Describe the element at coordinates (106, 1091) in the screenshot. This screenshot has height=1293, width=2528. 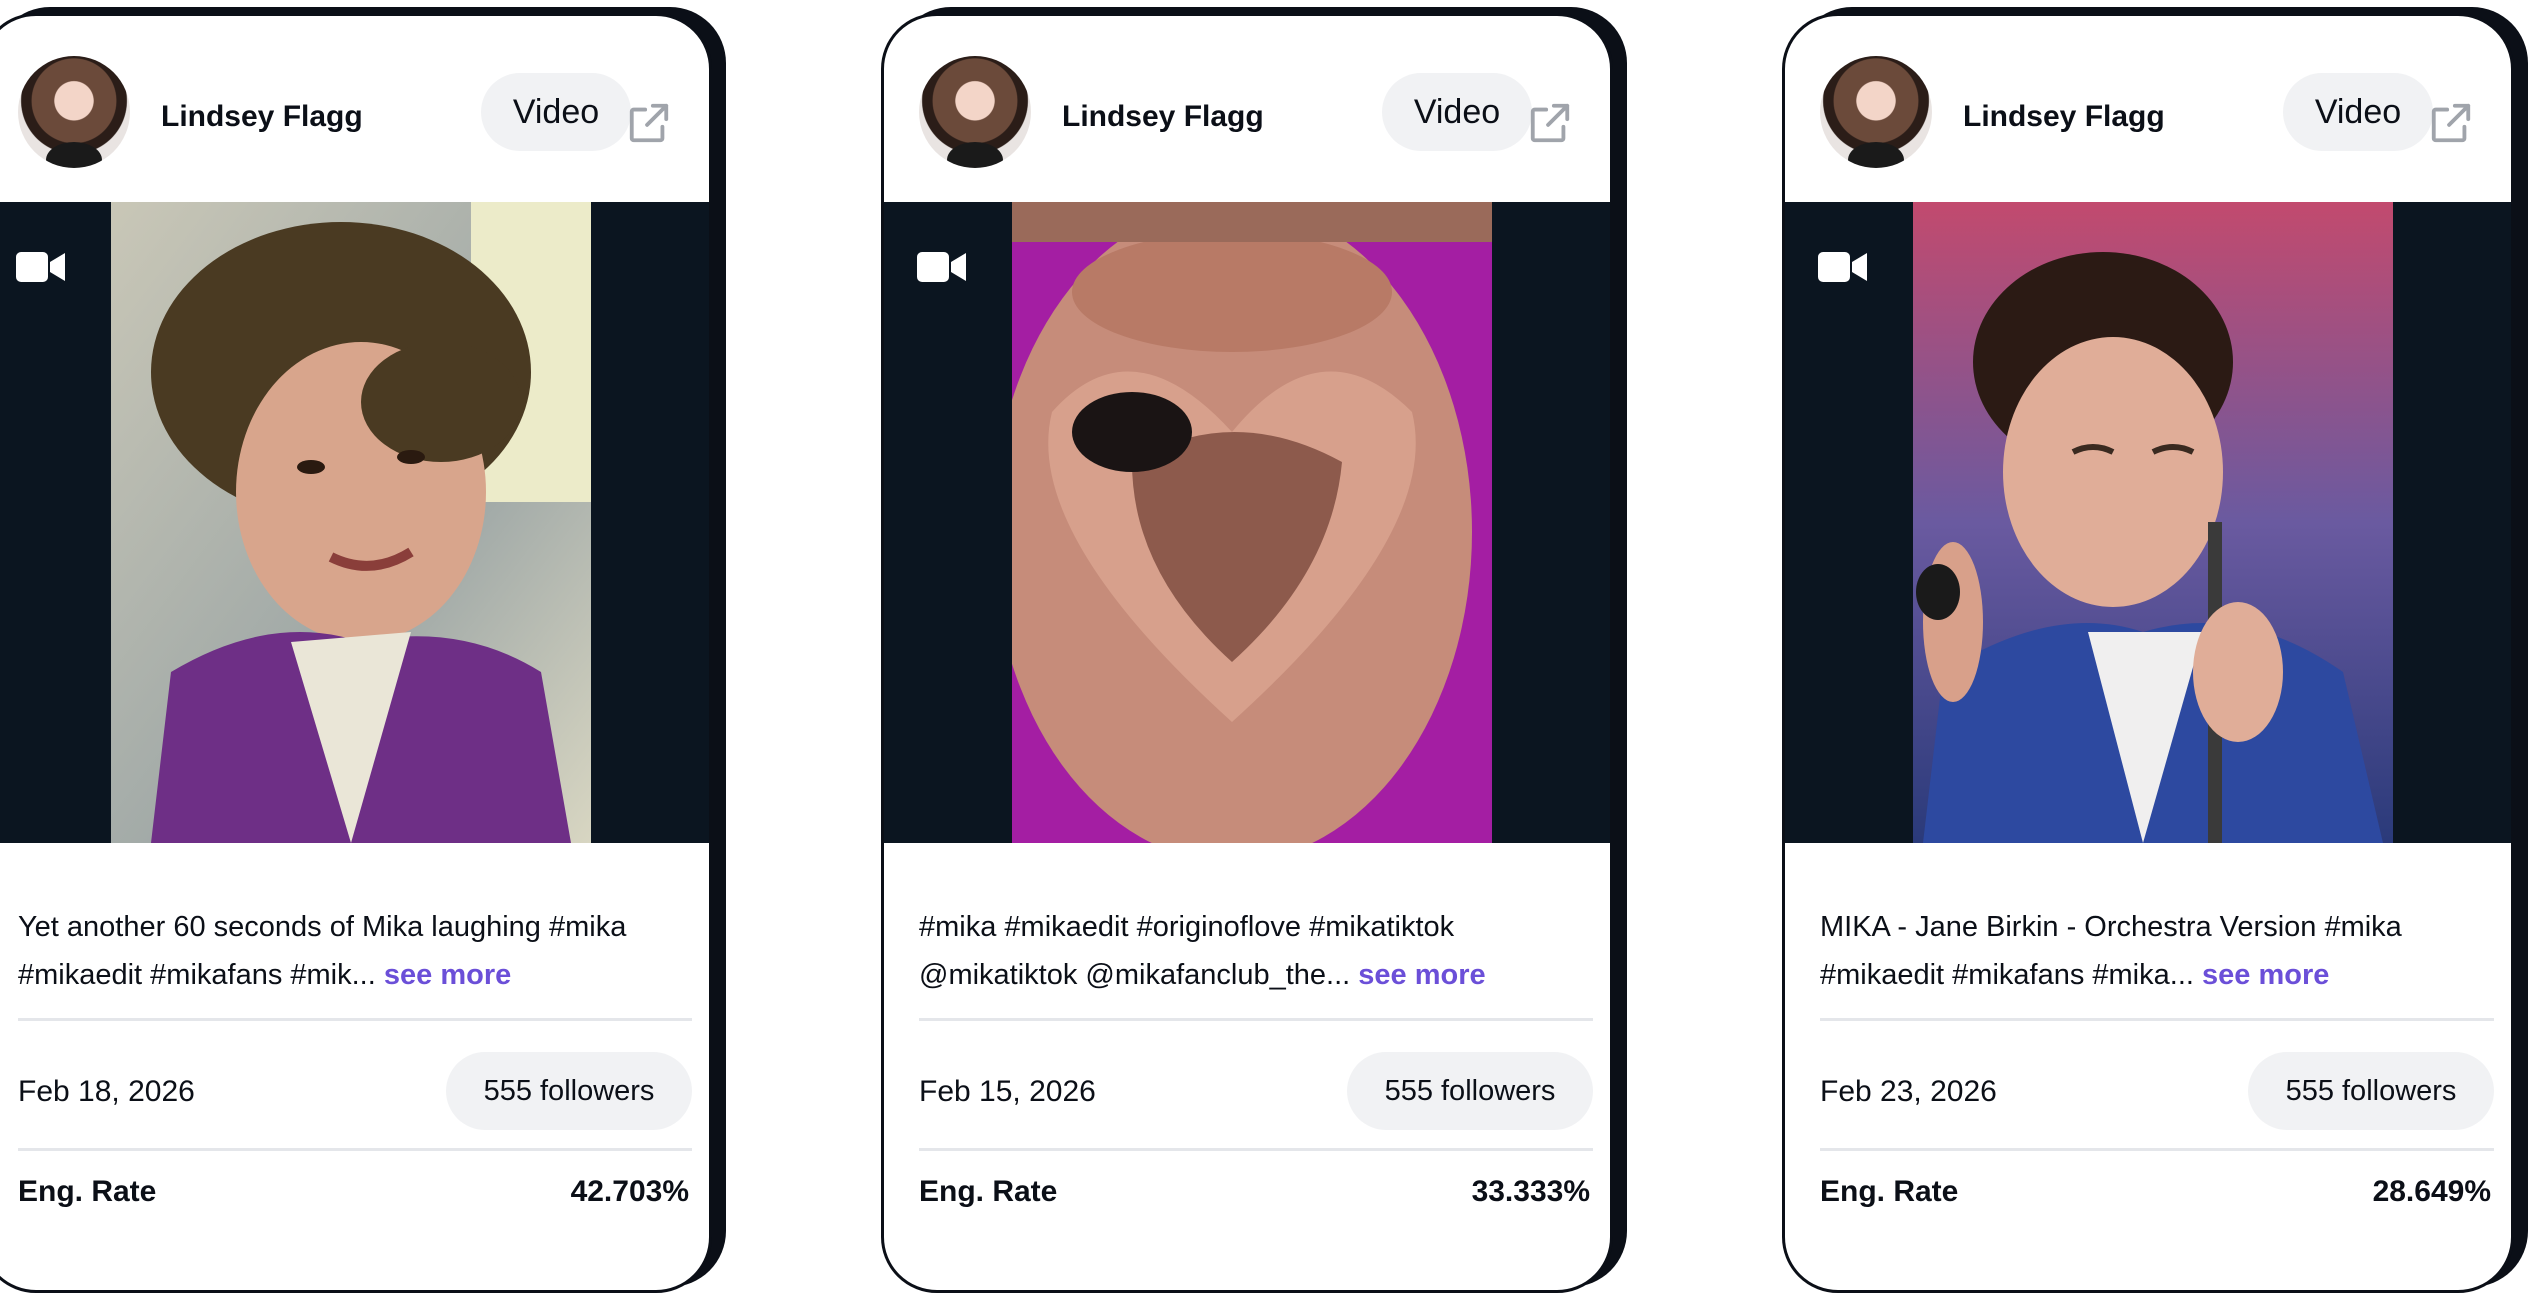
I see `post-date: Feb 18, 2026` at that location.